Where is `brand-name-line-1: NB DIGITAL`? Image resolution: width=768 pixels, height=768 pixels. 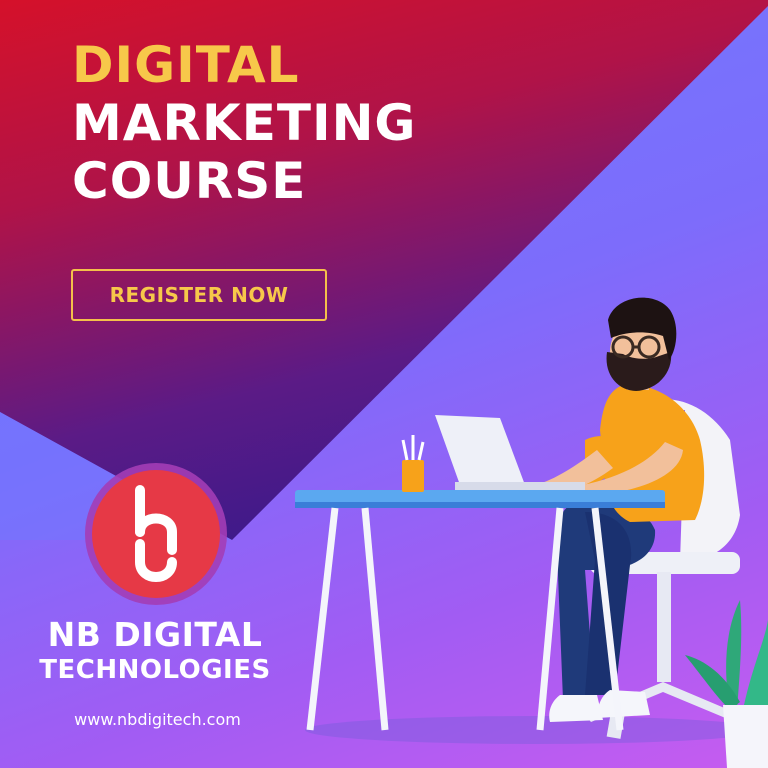 brand-name-line-1: NB DIGITAL is located at coordinates (155, 634).